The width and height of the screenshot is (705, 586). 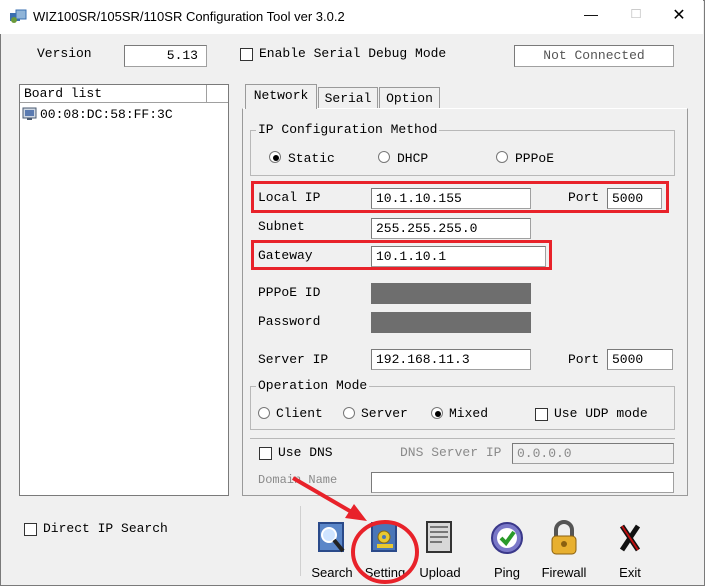 I want to click on arrow-icon, so click(x=324, y=496).